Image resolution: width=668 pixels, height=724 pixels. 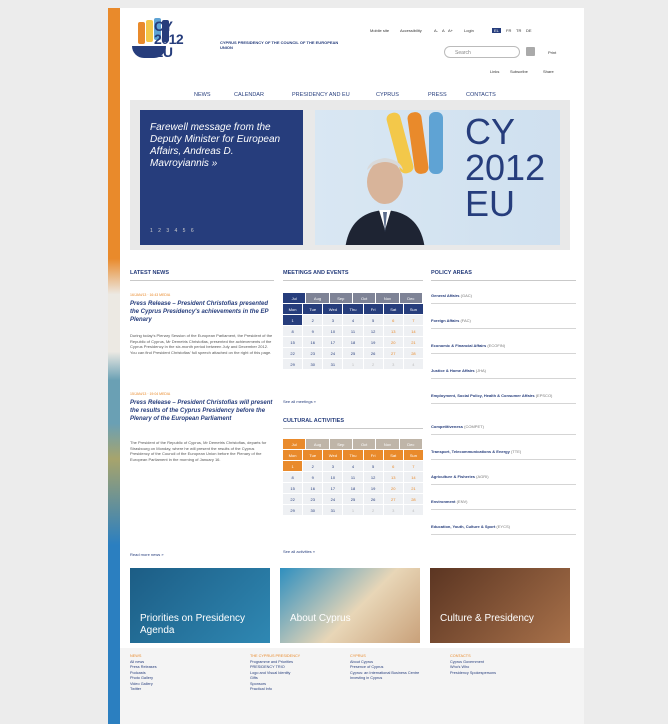 What do you see at coordinates (503, 504) in the screenshot?
I see `policy-item: Environment (ENV)` at bounding box center [503, 504].